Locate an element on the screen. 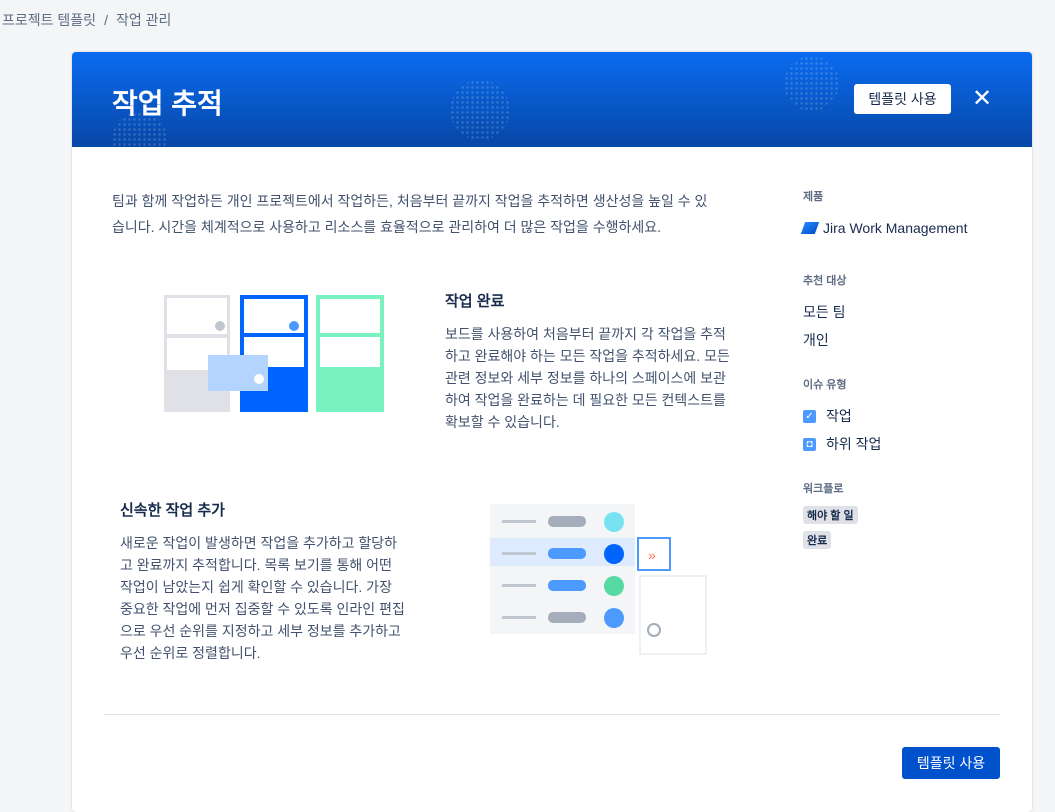  breadcrumb-templates: 프로젝트 템플릿 is located at coordinates (49, 20).